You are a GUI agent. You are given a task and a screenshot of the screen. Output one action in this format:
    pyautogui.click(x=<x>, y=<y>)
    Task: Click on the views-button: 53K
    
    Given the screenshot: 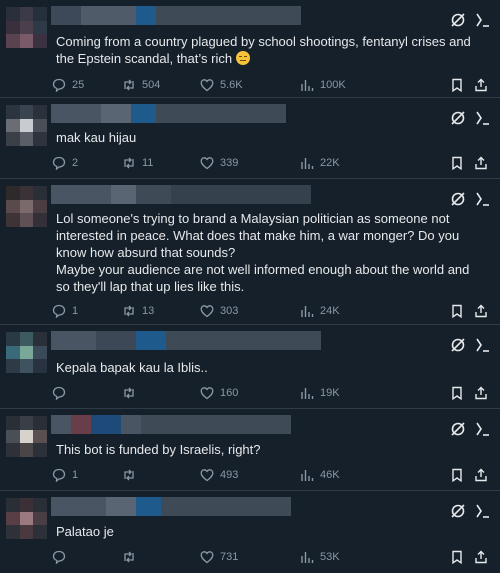 What is the action you would take?
    pyautogui.click(x=320, y=557)
    